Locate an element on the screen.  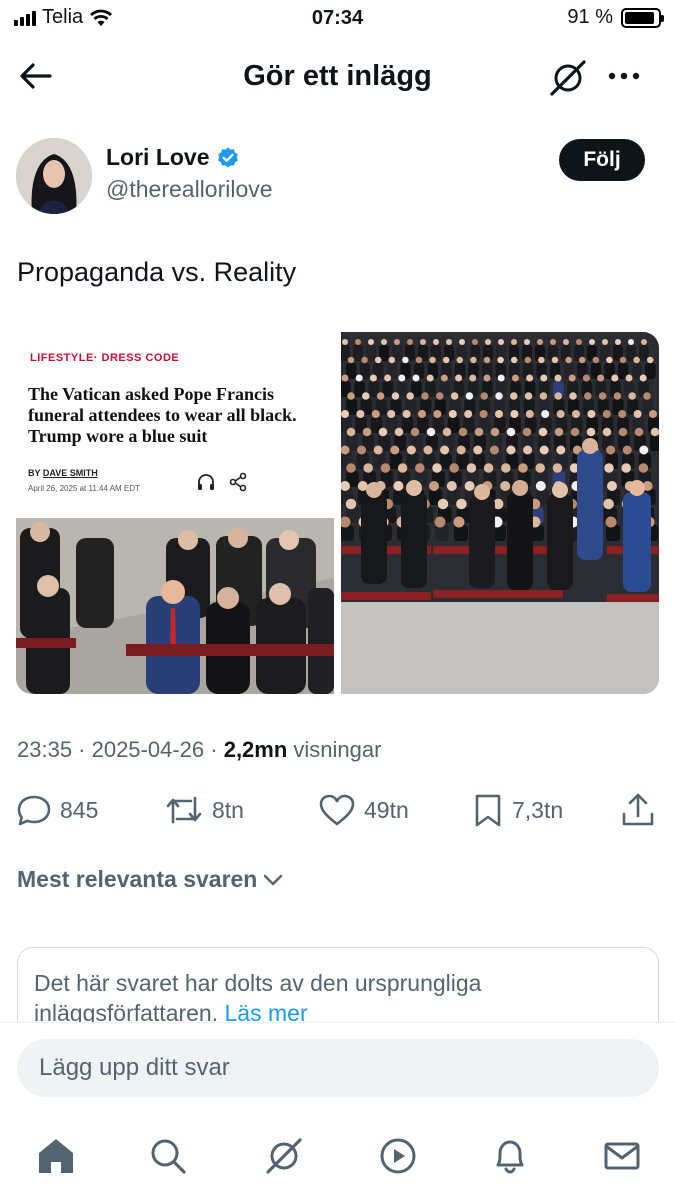
author-handle: @thereallorilove is located at coordinates (189, 189).